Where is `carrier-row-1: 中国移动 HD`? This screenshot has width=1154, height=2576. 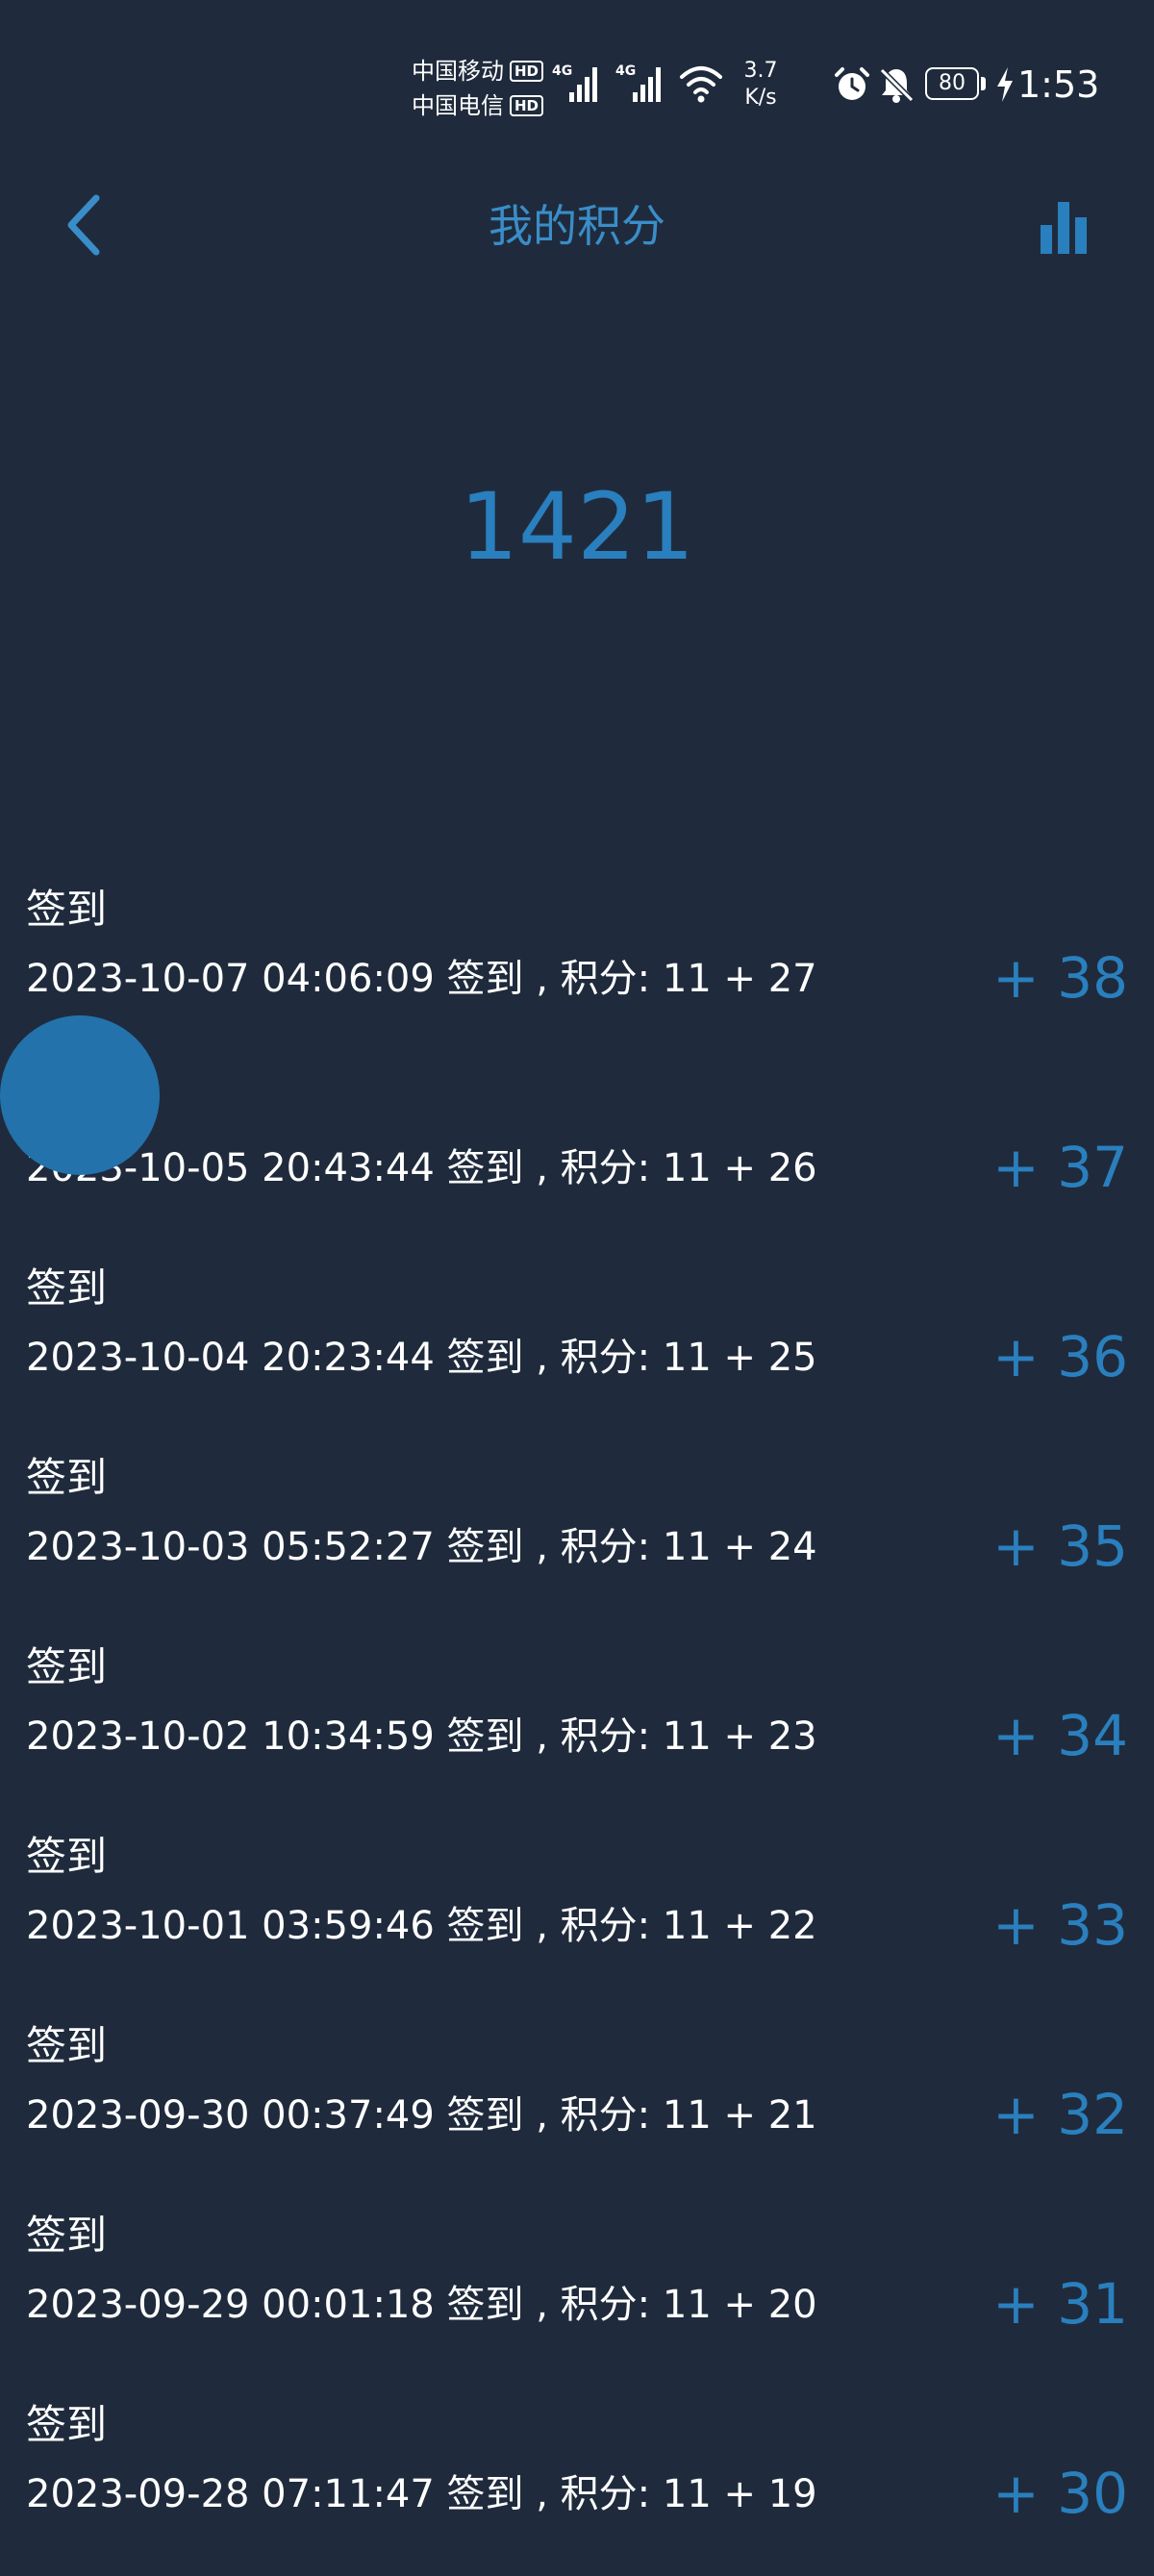
carrier-row-1: 中国移动 HD is located at coordinates (478, 71).